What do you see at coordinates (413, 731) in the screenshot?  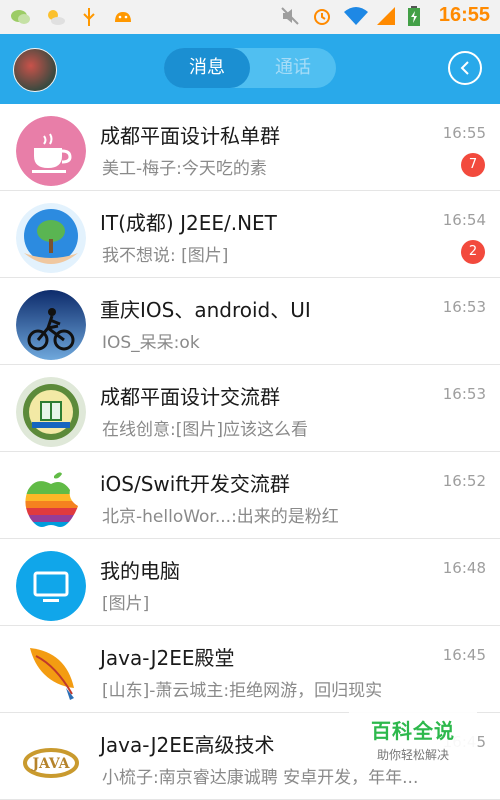 I see `watermark-title: 百科全说` at bounding box center [413, 731].